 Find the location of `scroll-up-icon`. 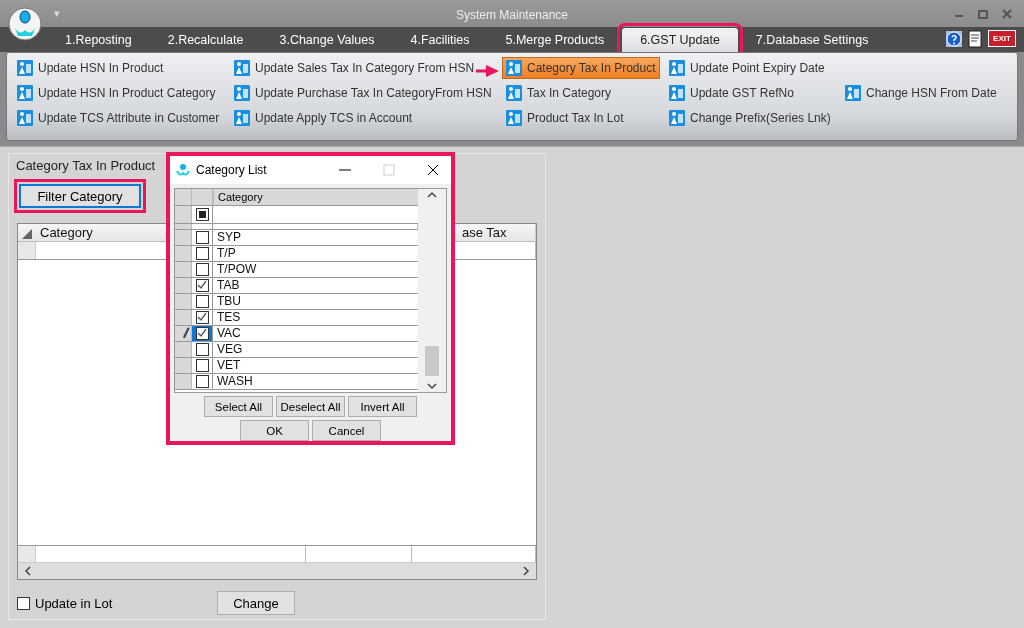

scroll-up-icon is located at coordinates (432, 194).